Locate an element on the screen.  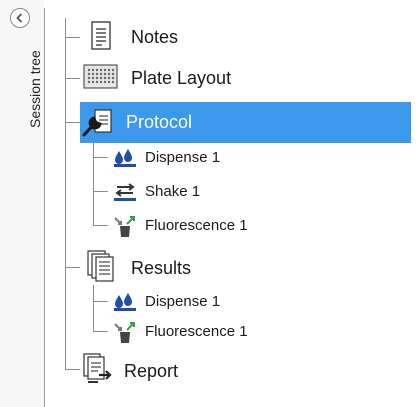
tree-item-label: Plate Layout is located at coordinates (181, 78).